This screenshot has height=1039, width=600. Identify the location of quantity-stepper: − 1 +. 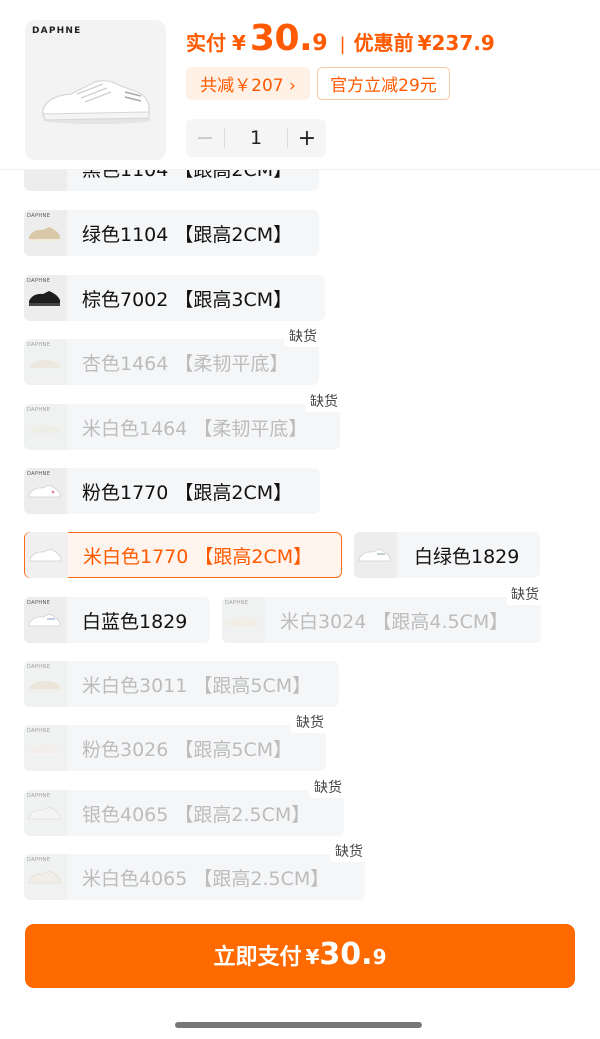
(256, 138).